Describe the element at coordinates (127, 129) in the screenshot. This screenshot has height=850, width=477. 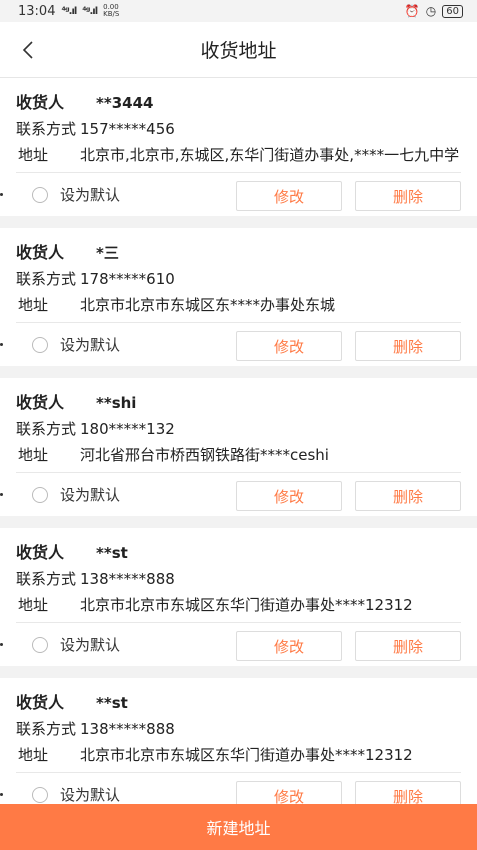
I see `phone-value: 157*****456` at that location.